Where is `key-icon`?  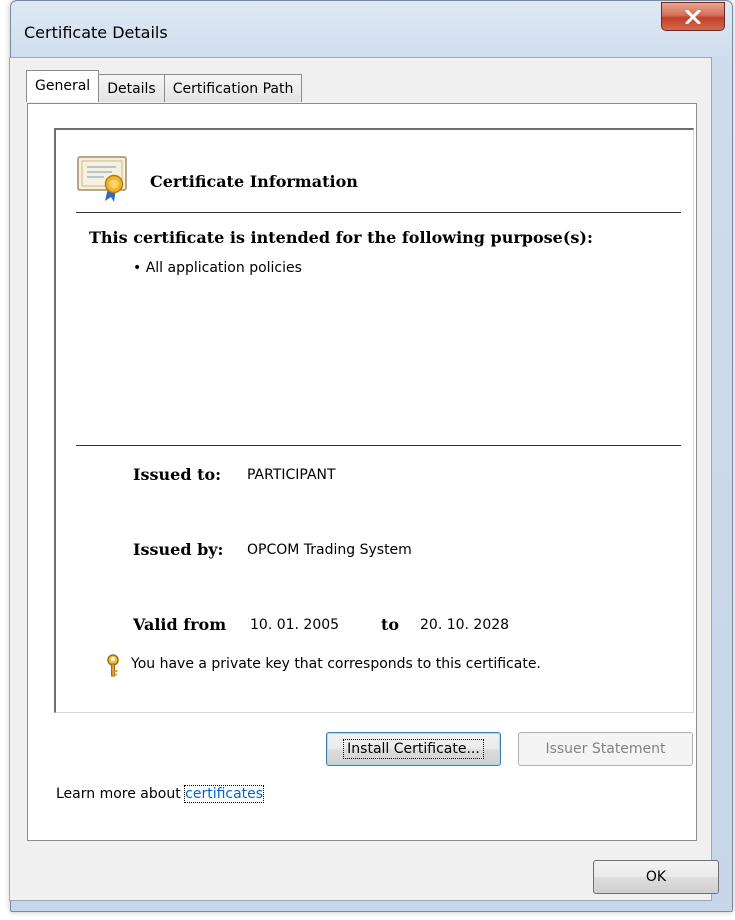 key-icon is located at coordinates (113, 668).